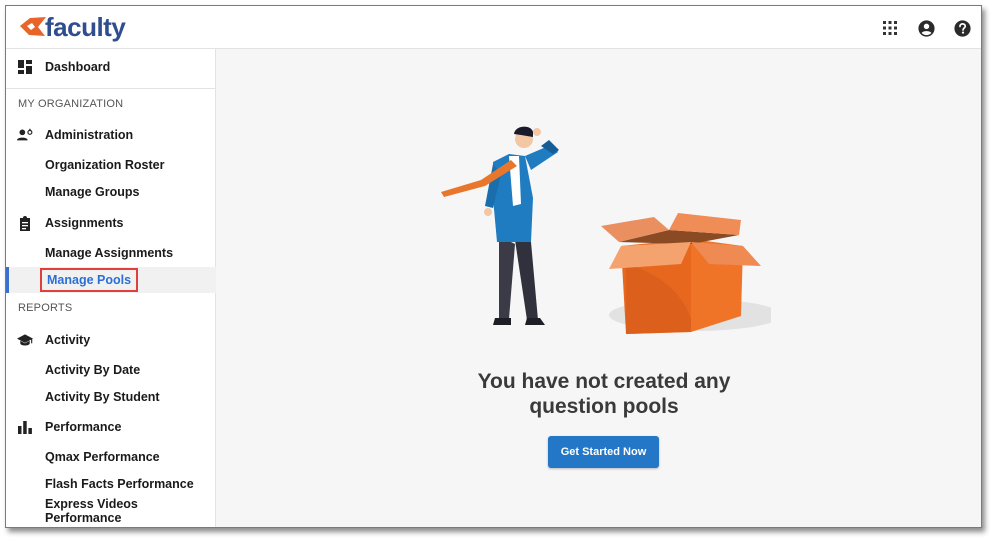 Image resolution: width=996 pixels, height=543 pixels. I want to click on sidebar-item-label: Performance, so click(83, 427).